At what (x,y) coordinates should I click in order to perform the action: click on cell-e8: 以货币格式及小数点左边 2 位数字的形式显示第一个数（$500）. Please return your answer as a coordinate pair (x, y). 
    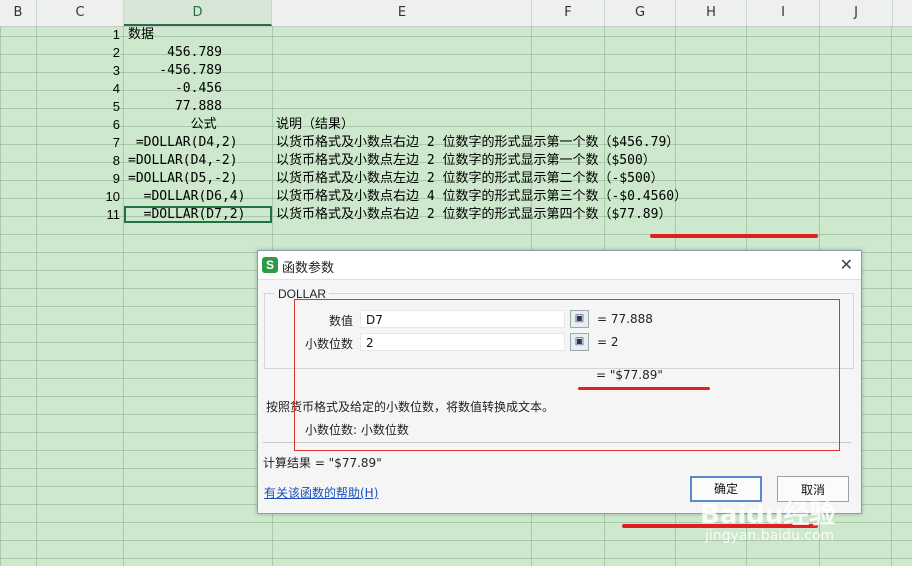
    Looking at the image, I should click on (466, 161).